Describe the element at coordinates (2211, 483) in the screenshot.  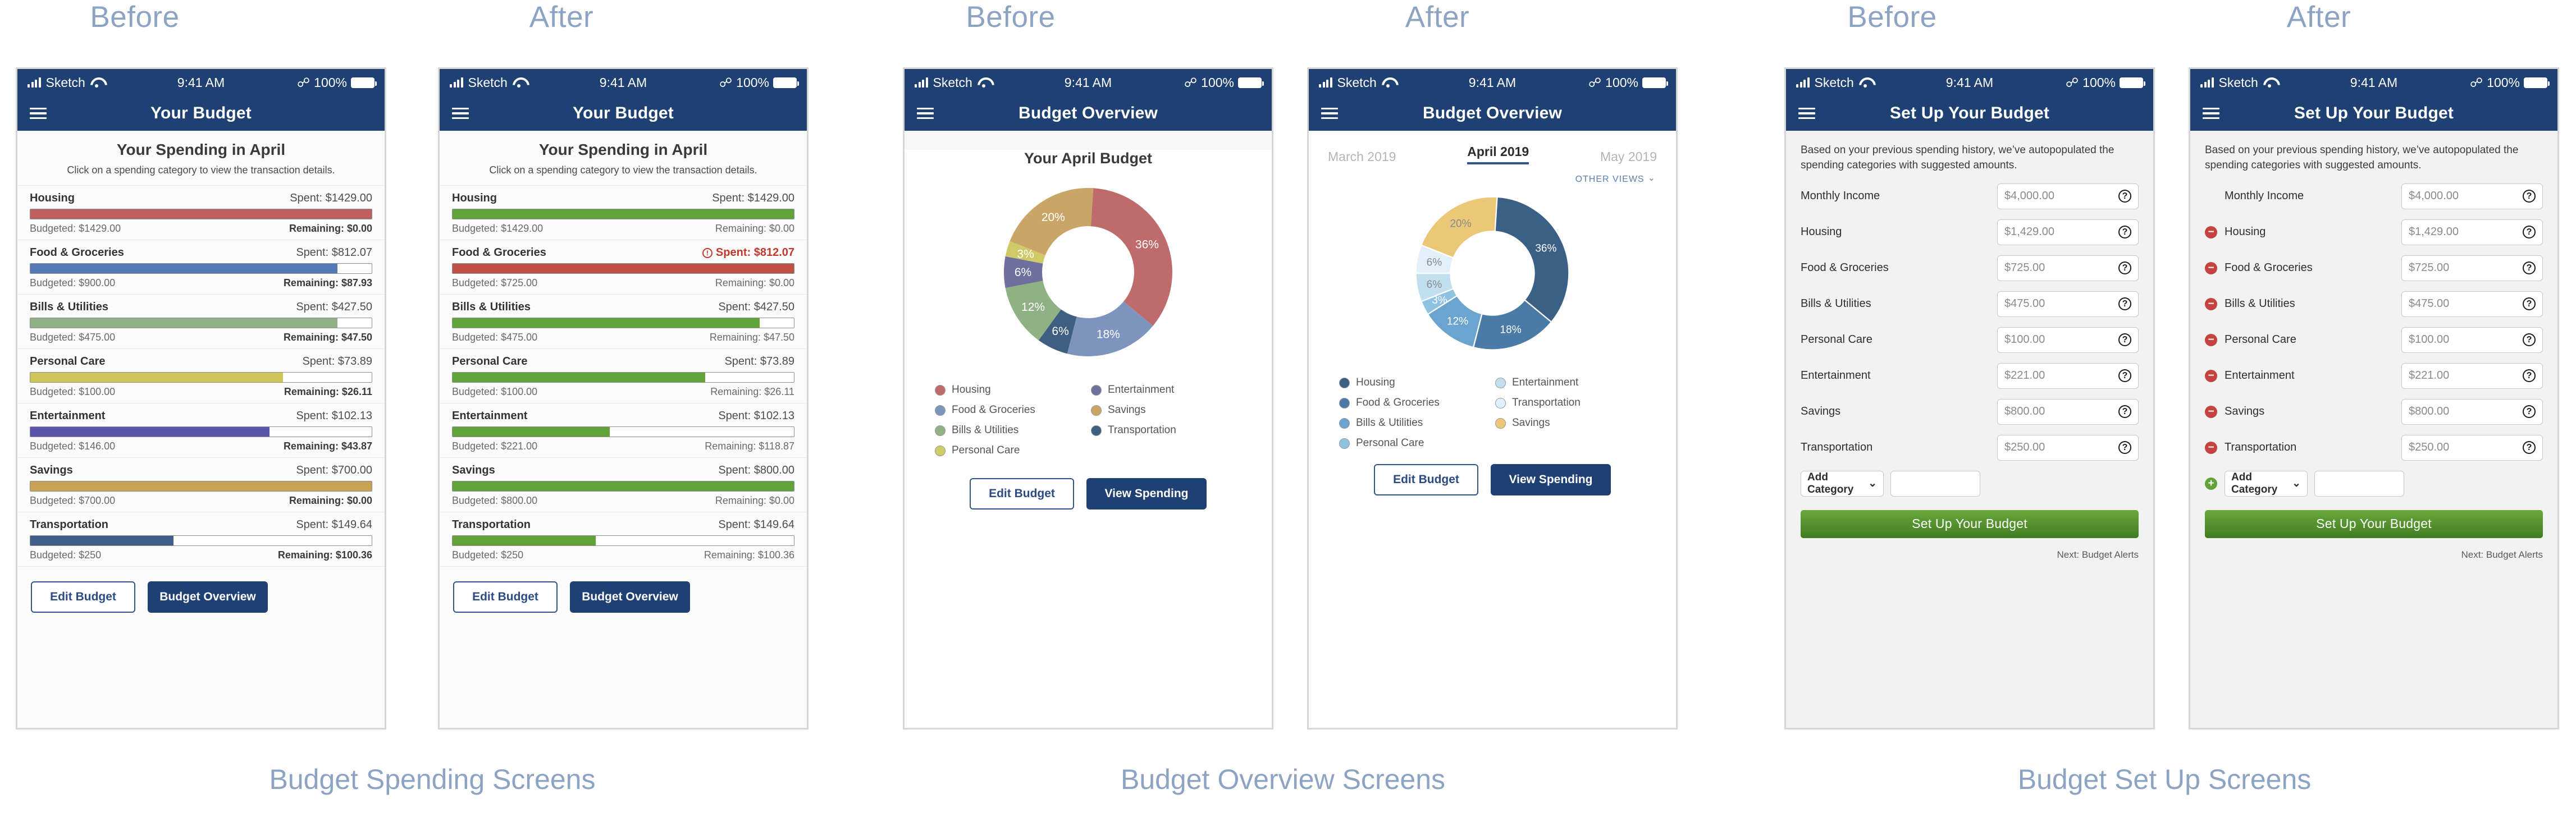
I see `add-category-icon: +` at that location.